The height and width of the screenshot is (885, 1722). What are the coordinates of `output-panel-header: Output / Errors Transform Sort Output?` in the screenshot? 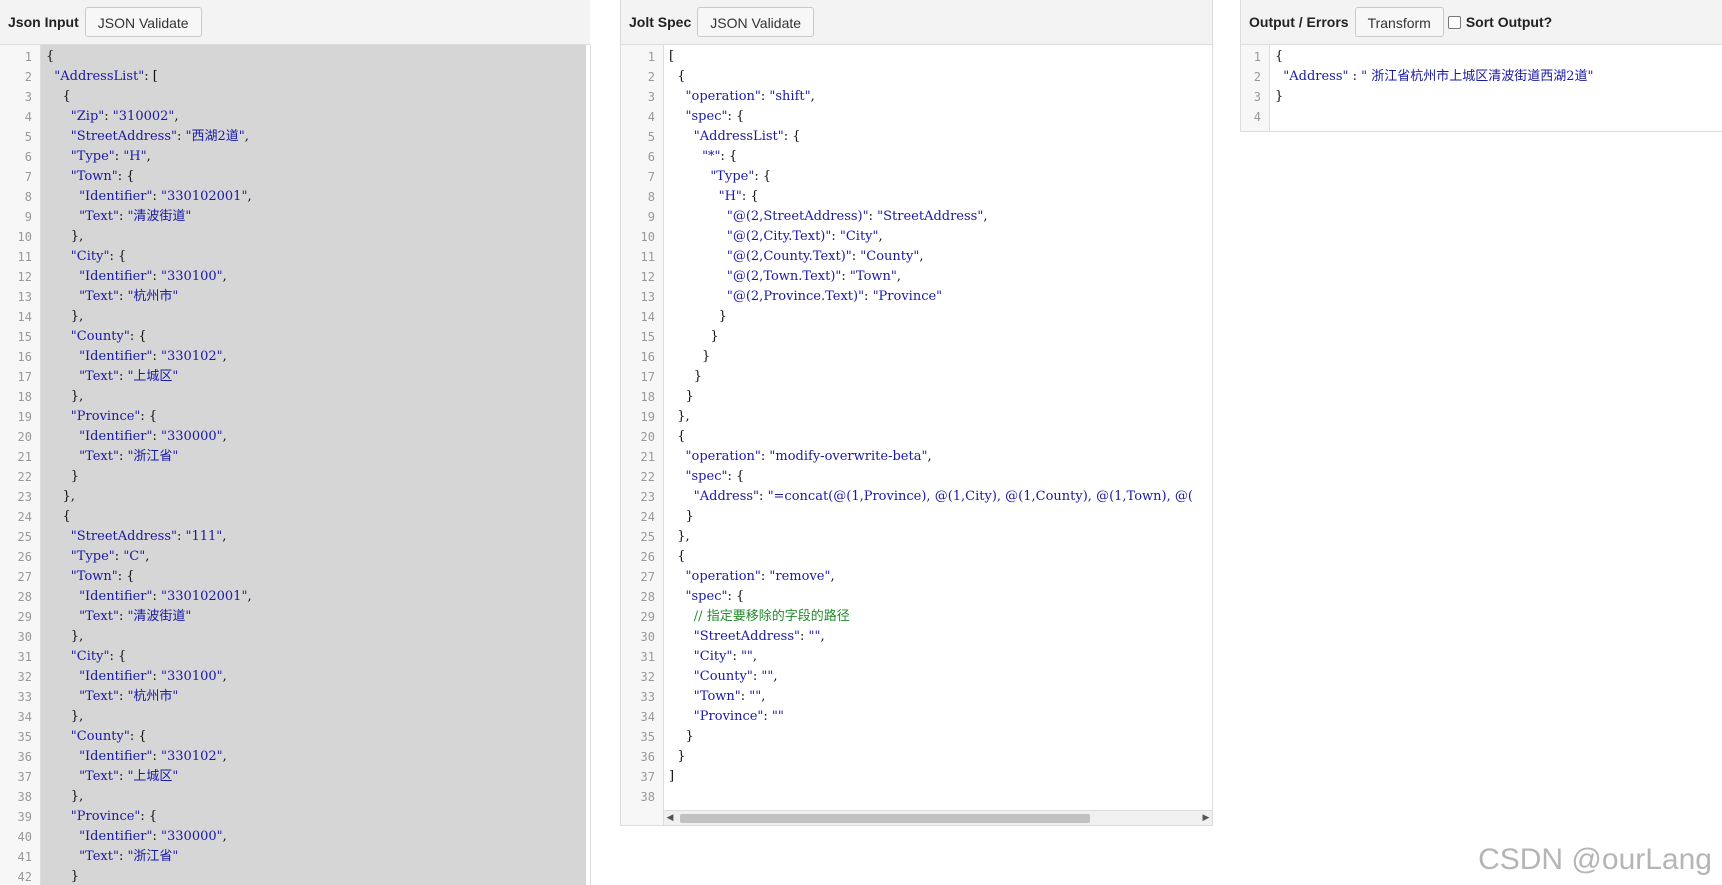 It's located at (1481, 22).